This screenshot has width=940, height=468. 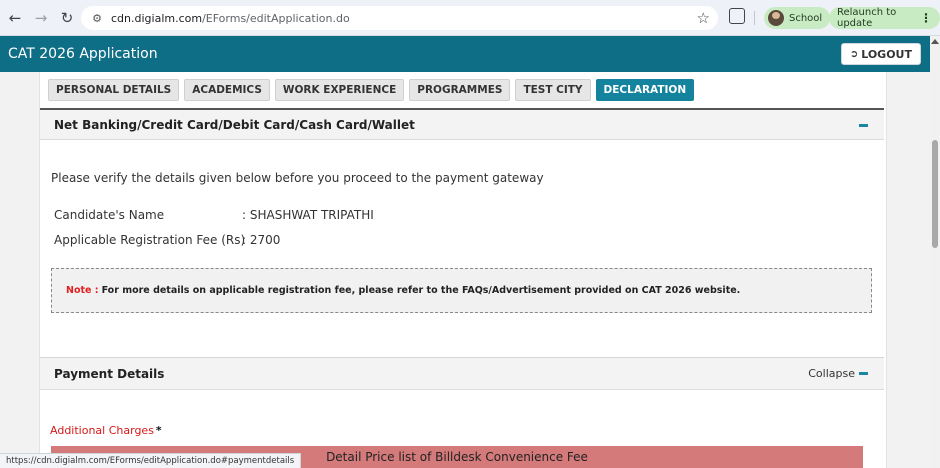 I want to click on relaunch-button: Relaunch to update ⋮, so click(x=884, y=18).